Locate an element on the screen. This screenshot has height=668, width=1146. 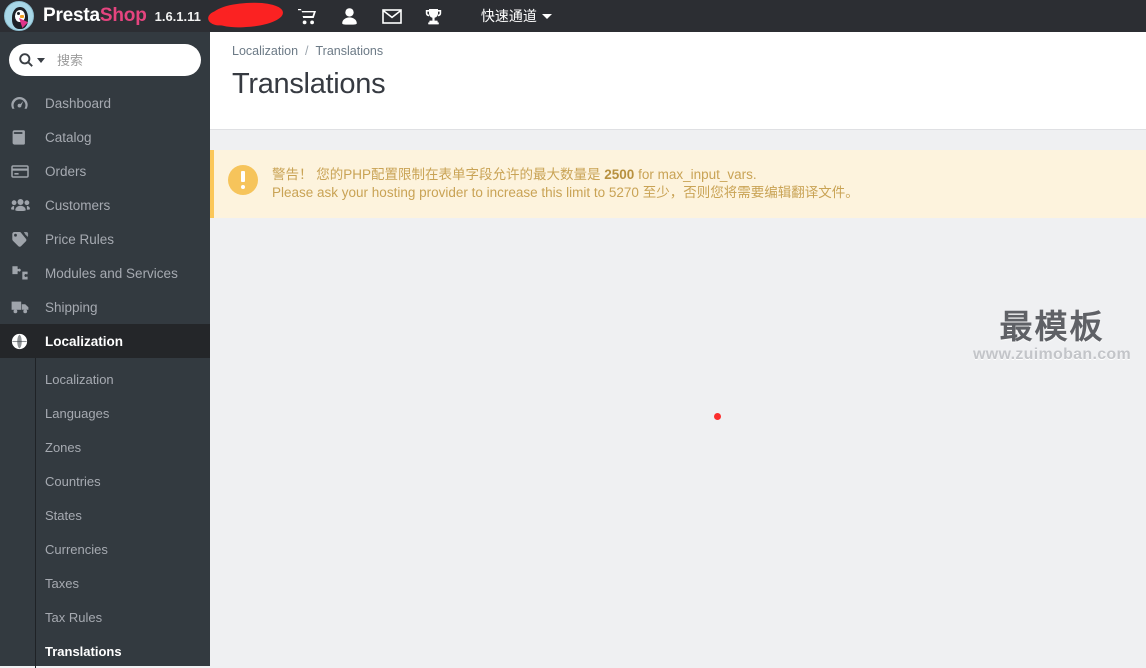
warning-exclamation-dot is located at coordinates (243, 187).